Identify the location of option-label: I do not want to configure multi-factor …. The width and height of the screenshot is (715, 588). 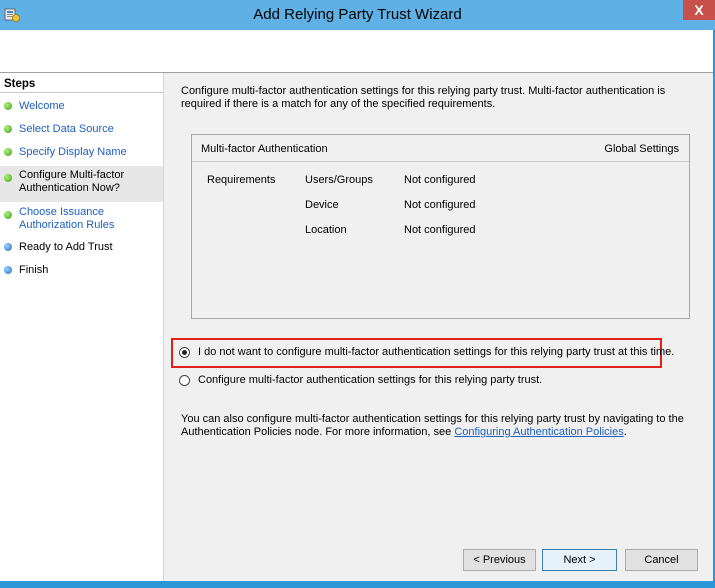
(436, 352).